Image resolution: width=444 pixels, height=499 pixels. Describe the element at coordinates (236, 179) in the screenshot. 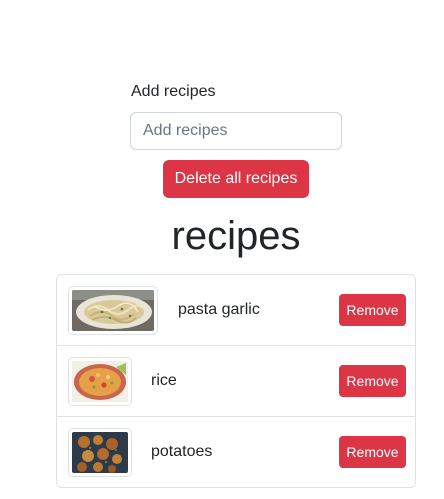

I see `delete-all-button: Delete all recipes` at that location.